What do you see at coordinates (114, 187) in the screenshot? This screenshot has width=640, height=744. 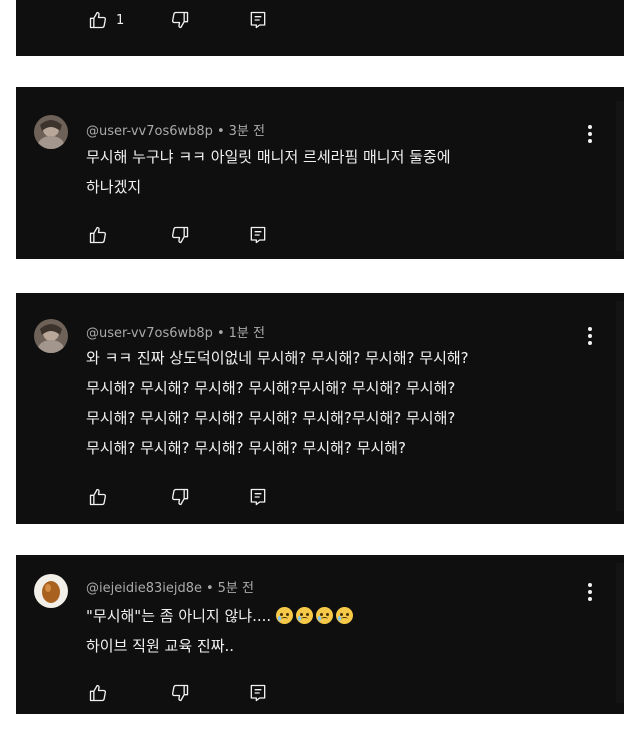 I see `comment-line: 하나겠지` at bounding box center [114, 187].